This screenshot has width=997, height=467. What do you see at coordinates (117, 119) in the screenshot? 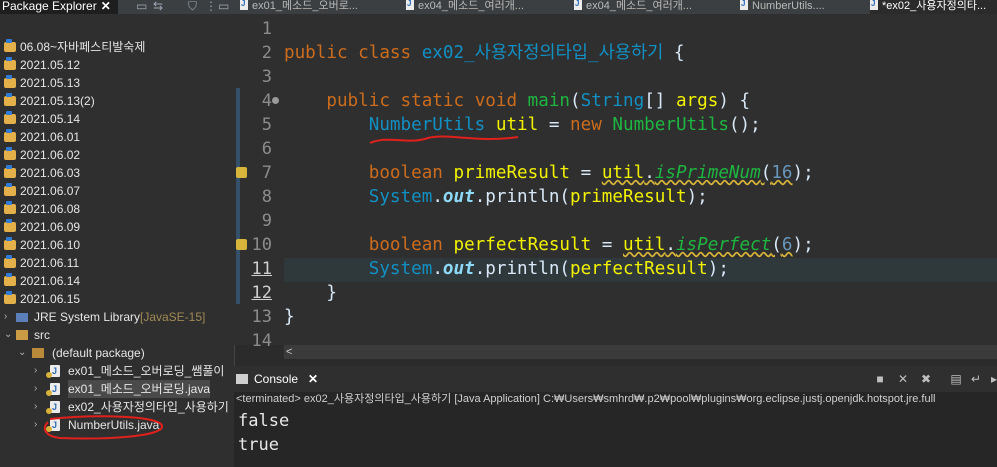
I see `tree-item-project: 2021.05.14` at bounding box center [117, 119].